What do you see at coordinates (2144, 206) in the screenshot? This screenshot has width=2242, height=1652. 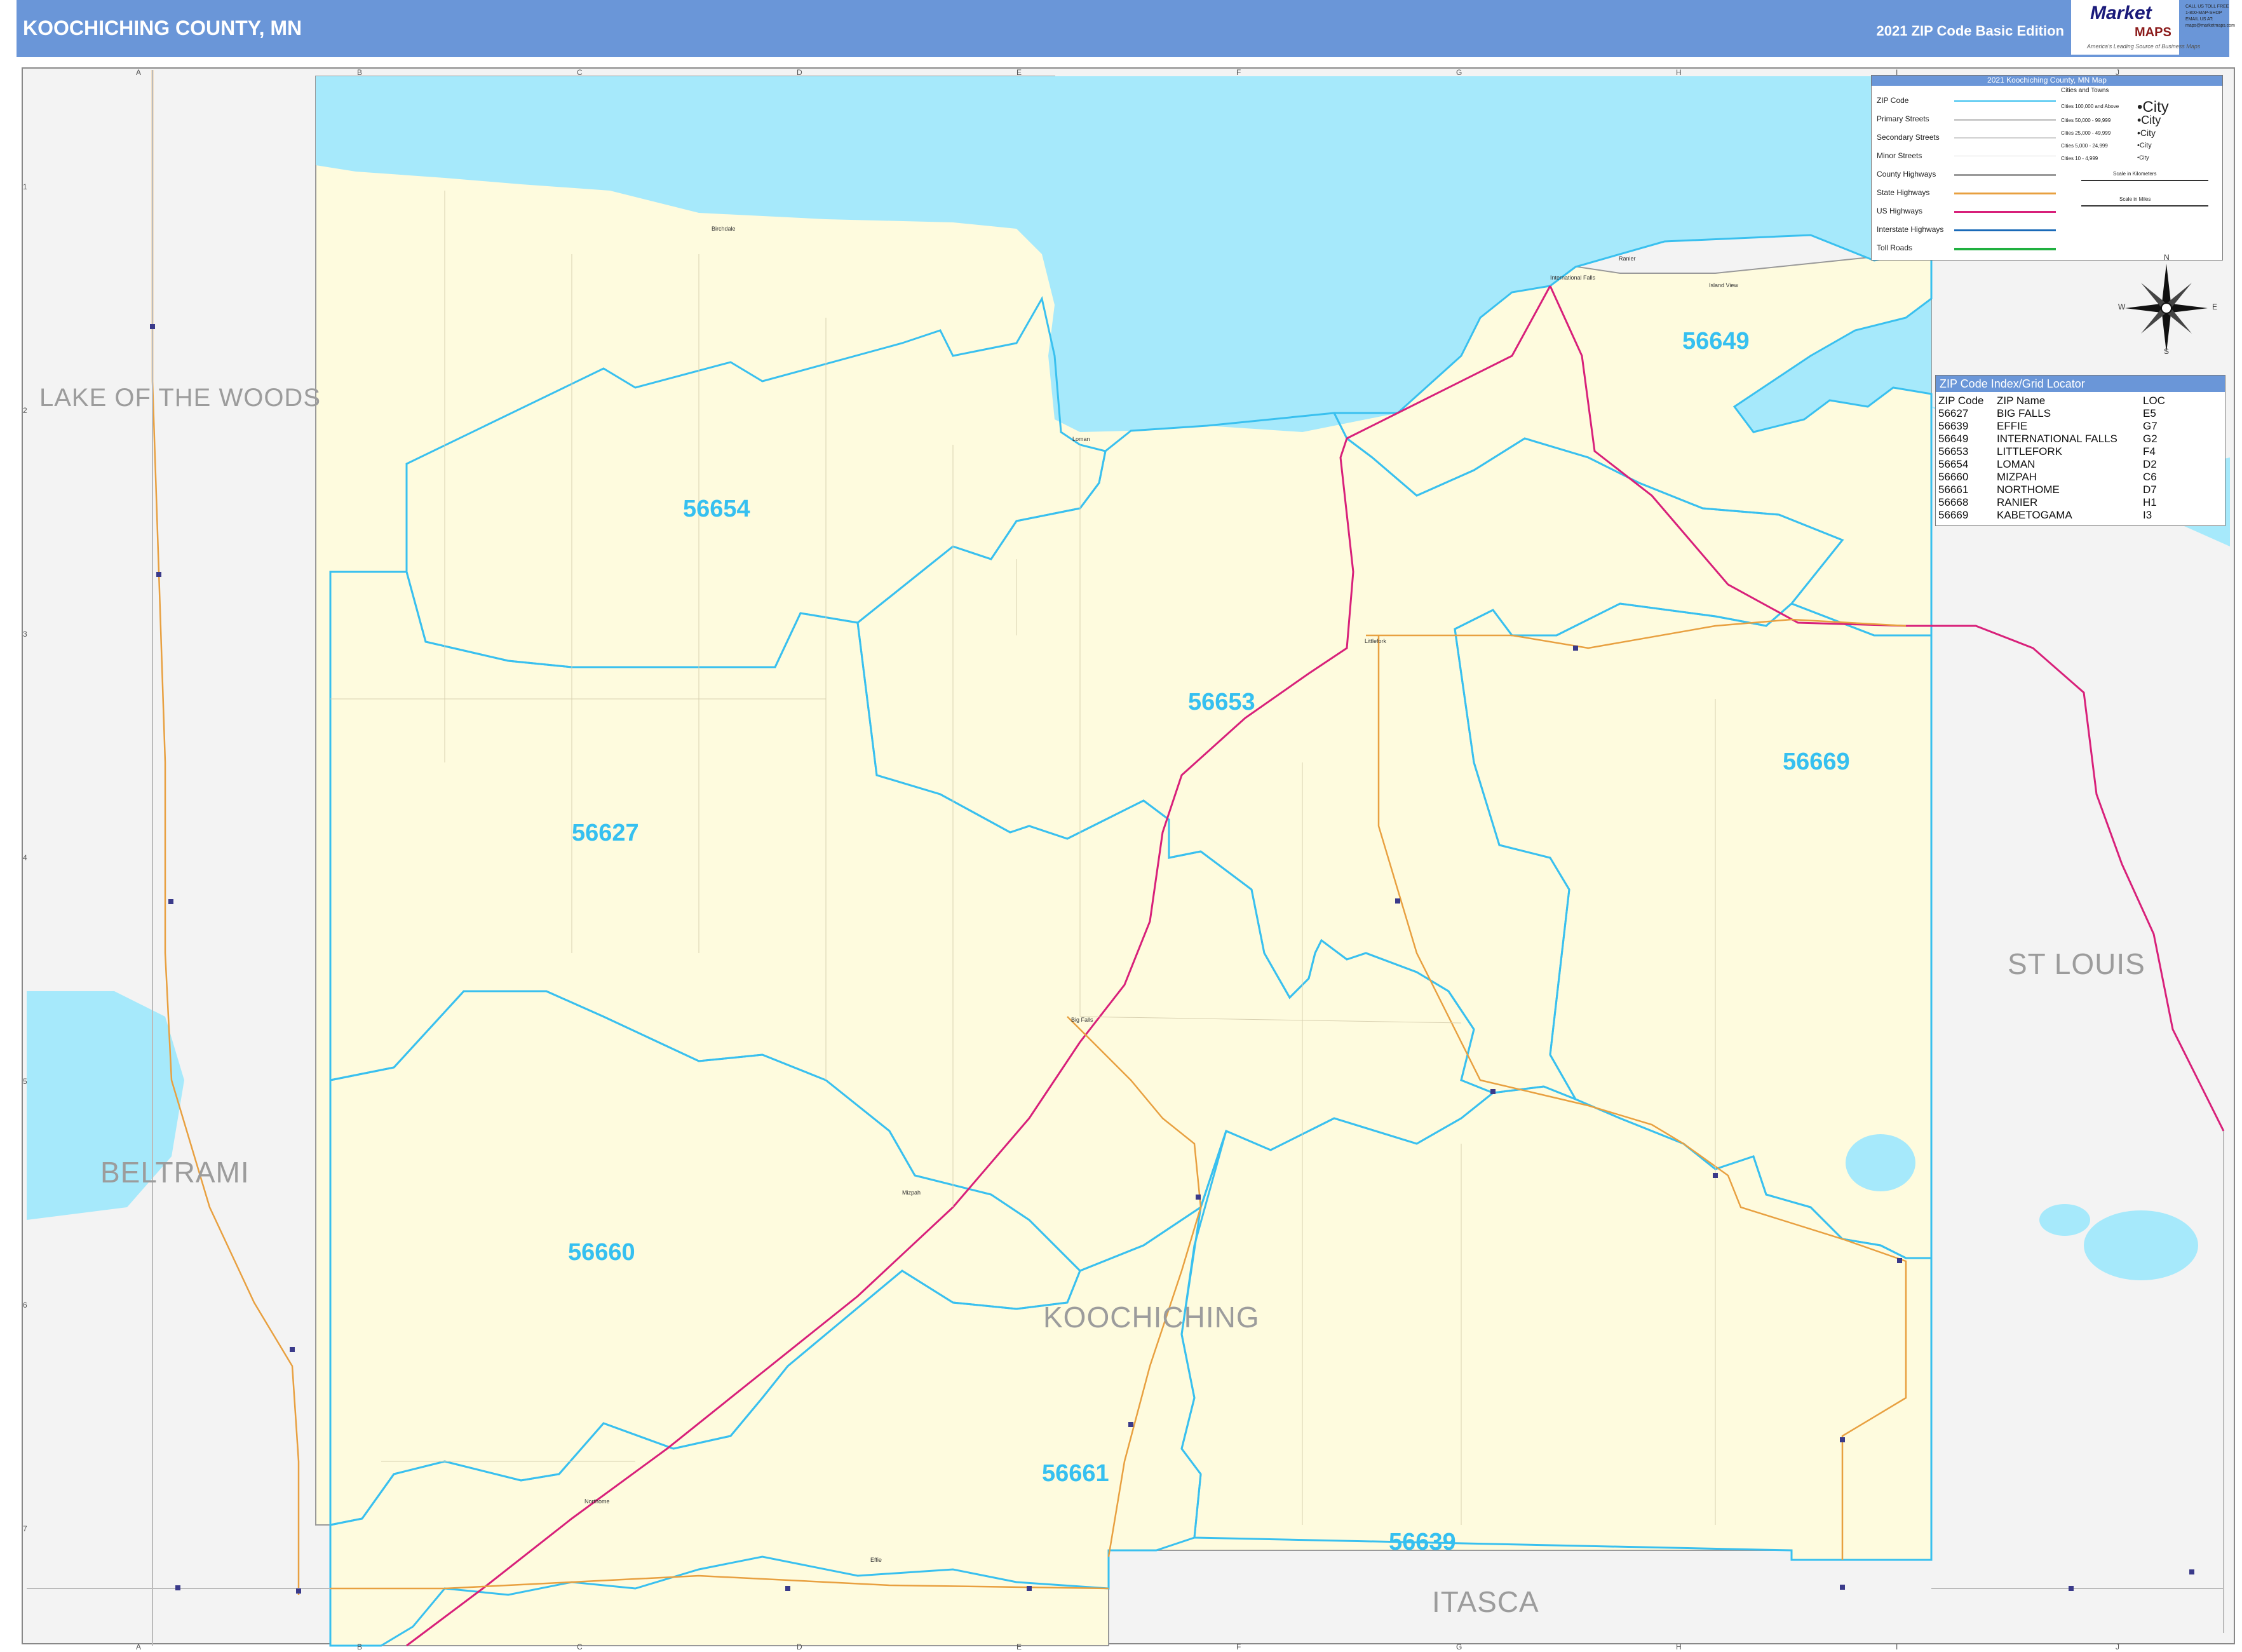 I see `legend-scale-mi-bar` at bounding box center [2144, 206].